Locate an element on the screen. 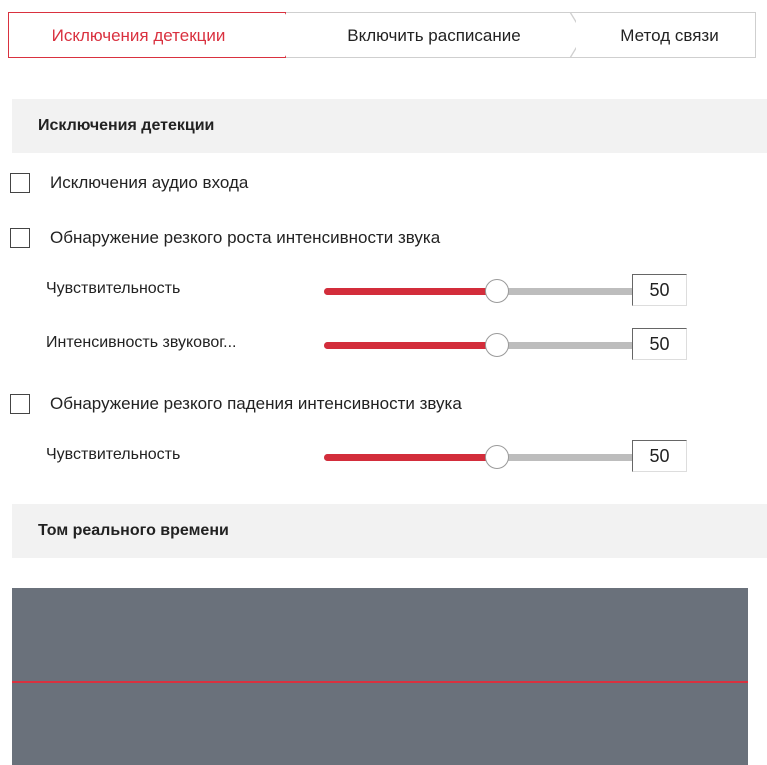 This screenshot has width=767, height=765. audio-input-exception-checkbox is located at coordinates (20, 183).